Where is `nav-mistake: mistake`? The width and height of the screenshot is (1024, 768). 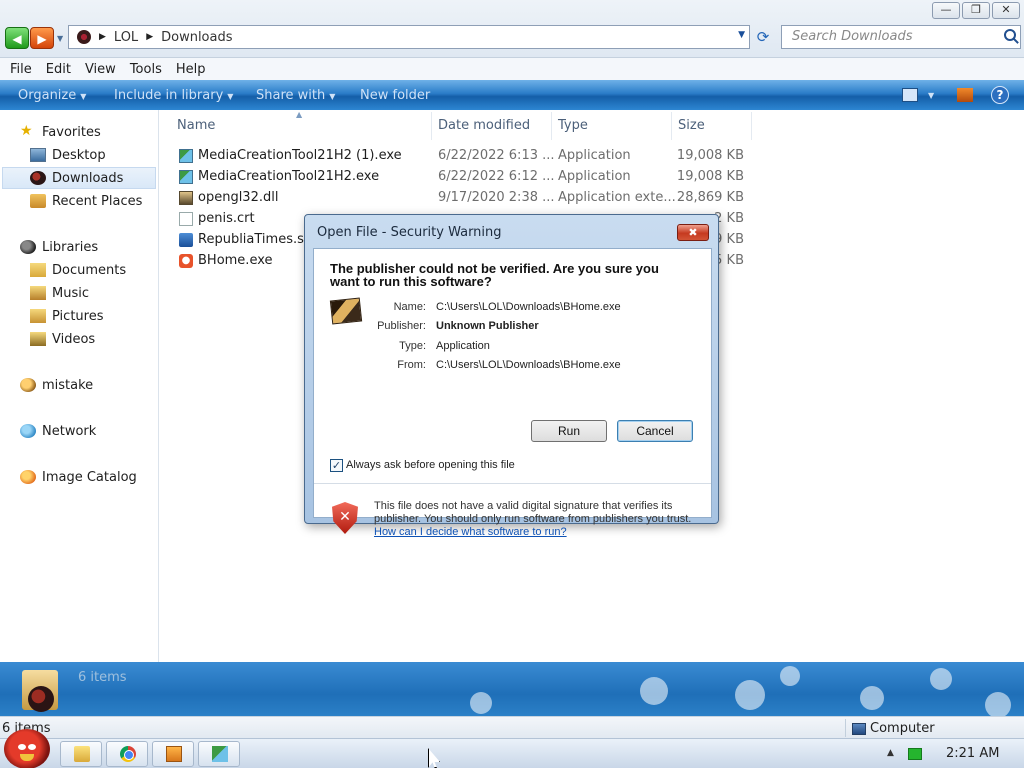 nav-mistake: mistake is located at coordinates (56, 385).